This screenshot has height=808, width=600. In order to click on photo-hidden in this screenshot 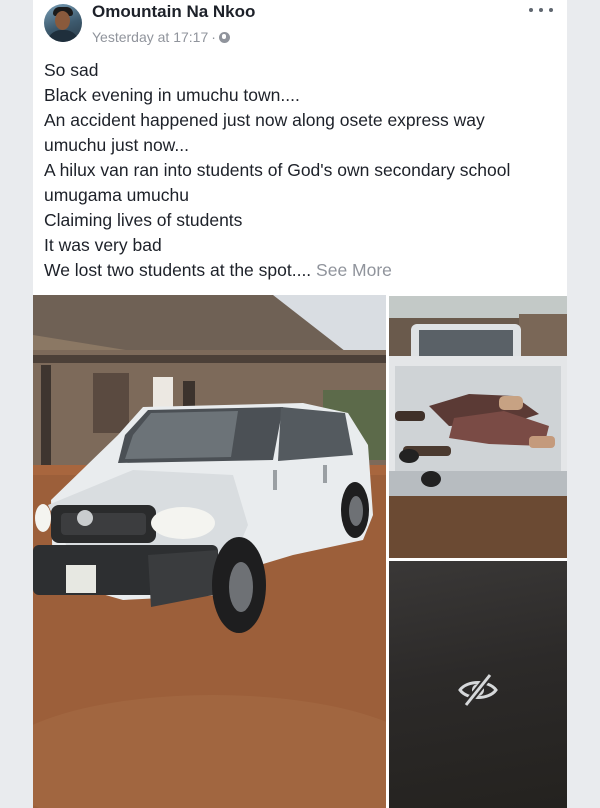, I will do `click(478, 684)`.